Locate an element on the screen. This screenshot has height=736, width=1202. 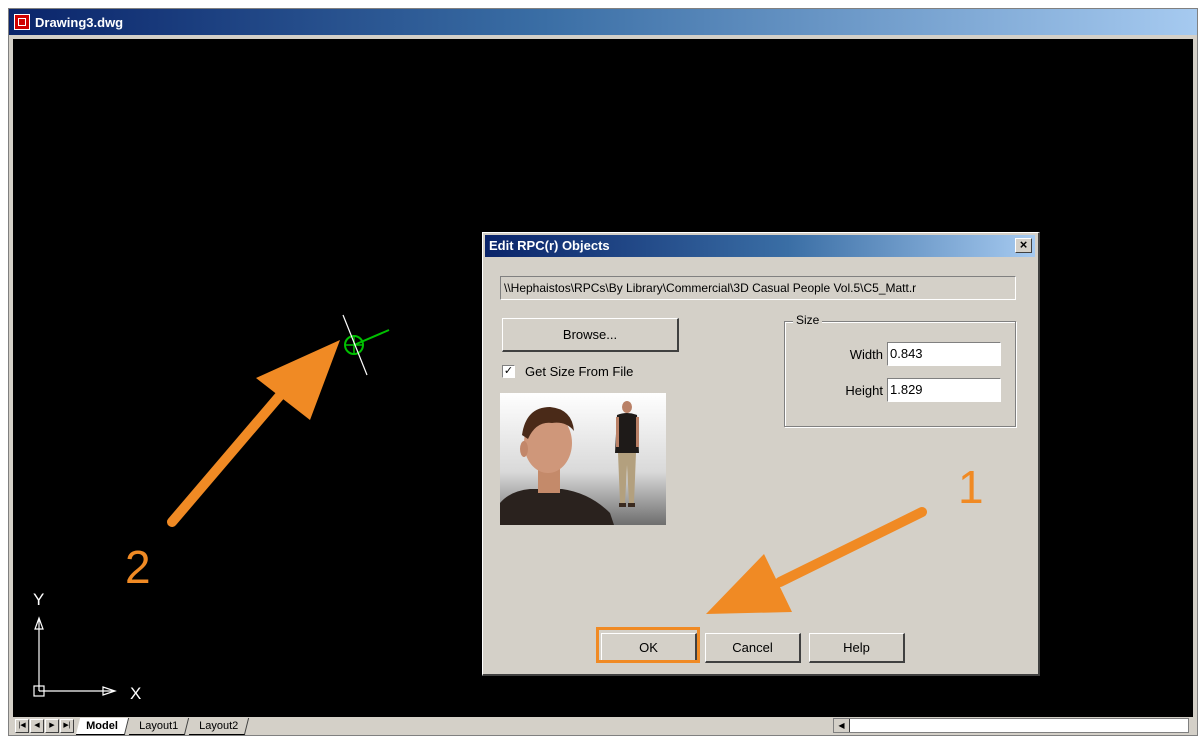
height-row: Height 1.829 is located at coordinates (923, 390).